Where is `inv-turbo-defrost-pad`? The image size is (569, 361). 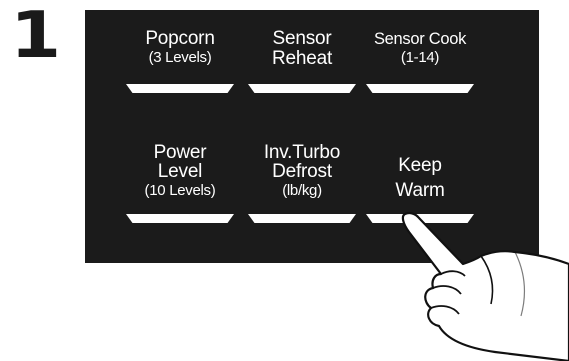
inv-turbo-defrost-pad is located at coordinates (302, 218).